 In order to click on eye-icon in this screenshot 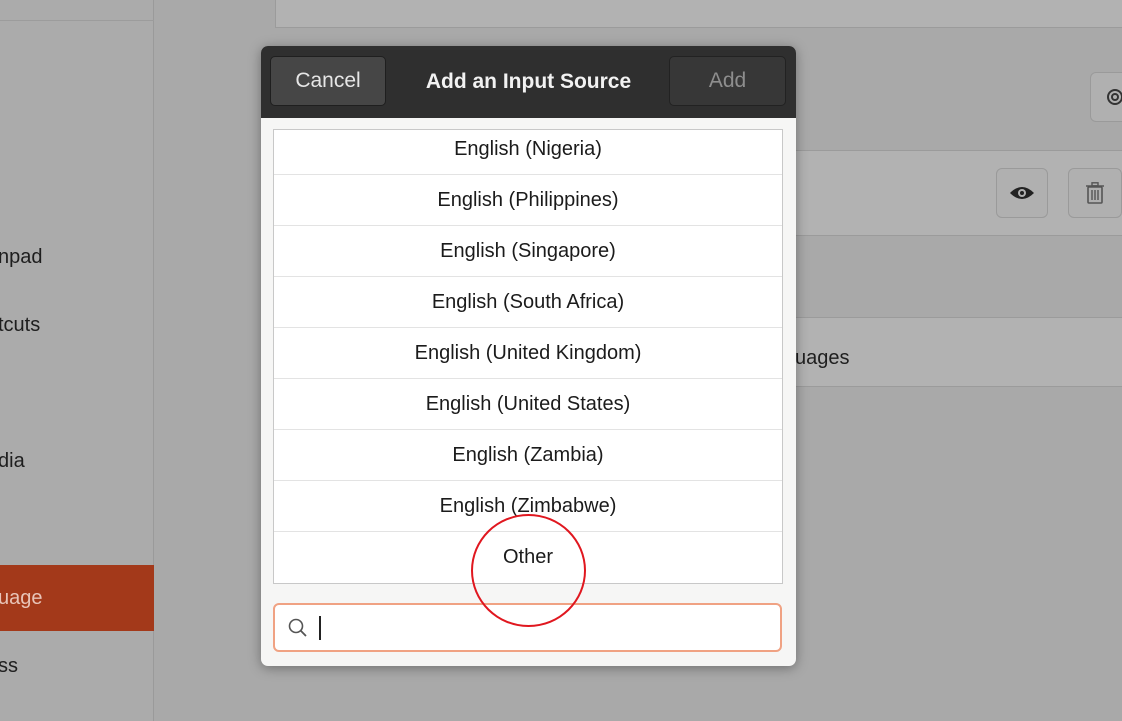, I will do `click(1022, 193)`.